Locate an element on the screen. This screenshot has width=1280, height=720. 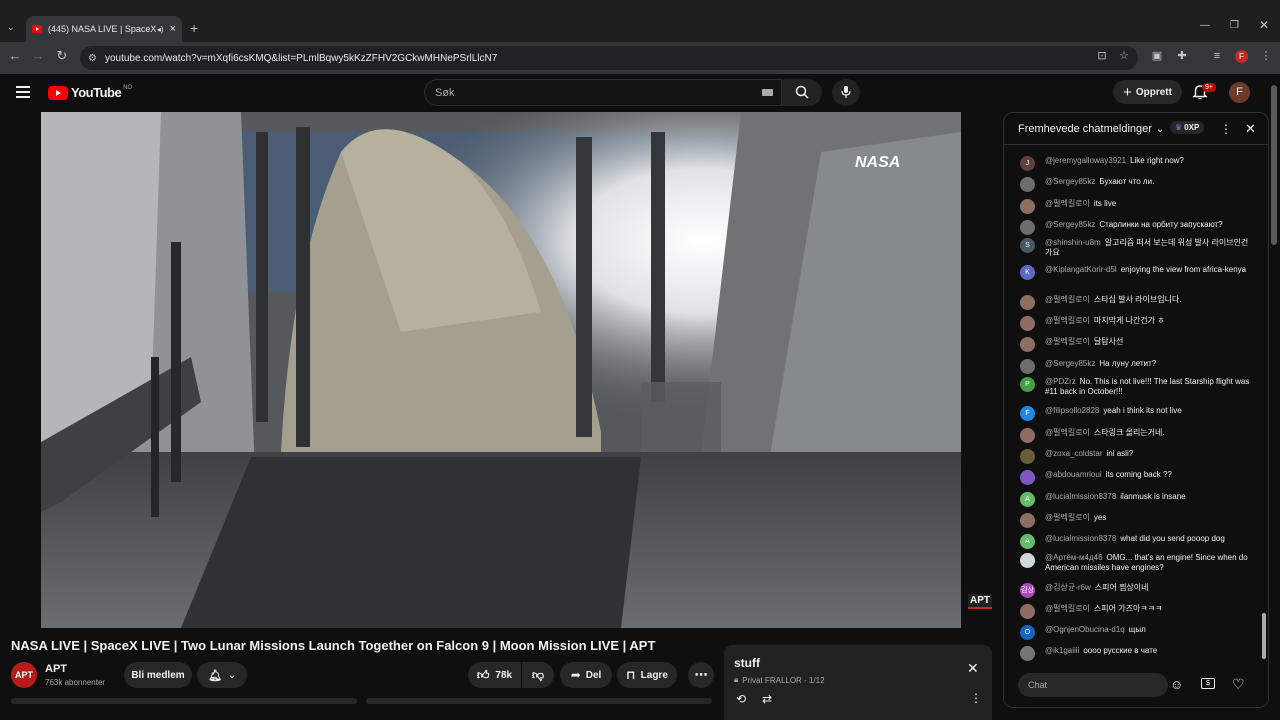
chat-close-icon: ✕ is located at coordinates (1250, 129).